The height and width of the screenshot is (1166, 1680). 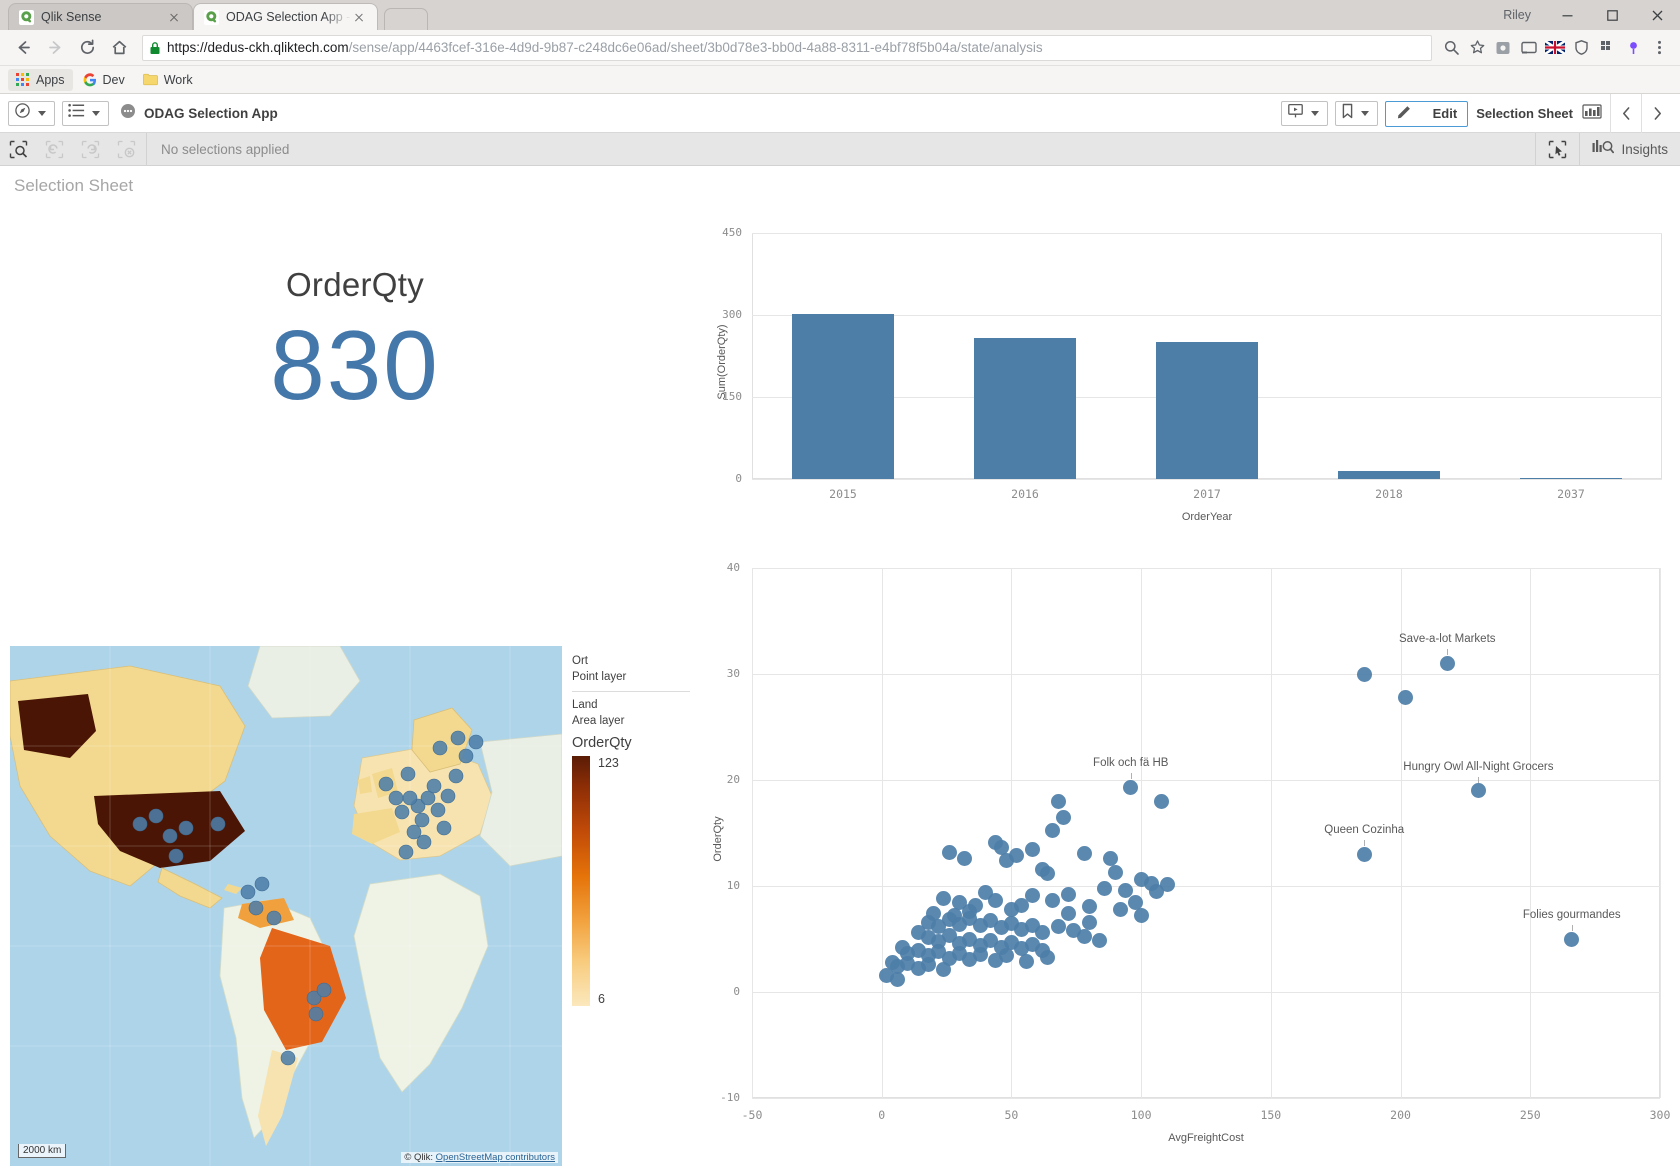 What do you see at coordinates (1356, 113) in the screenshot?
I see `bookmarks-button` at bounding box center [1356, 113].